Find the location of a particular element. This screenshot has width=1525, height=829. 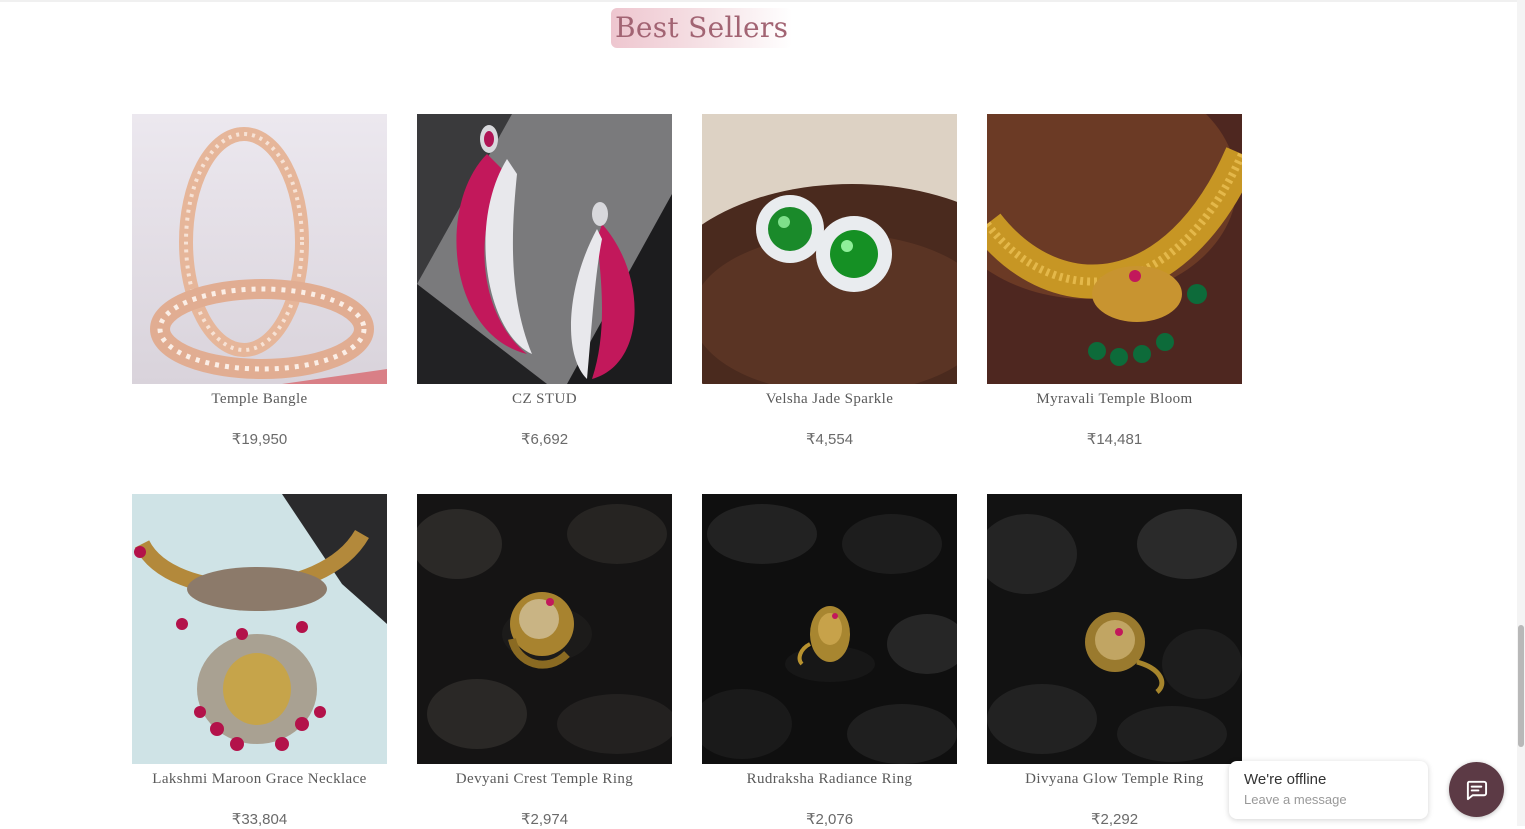

top-divider is located at coordinates (758, 1).